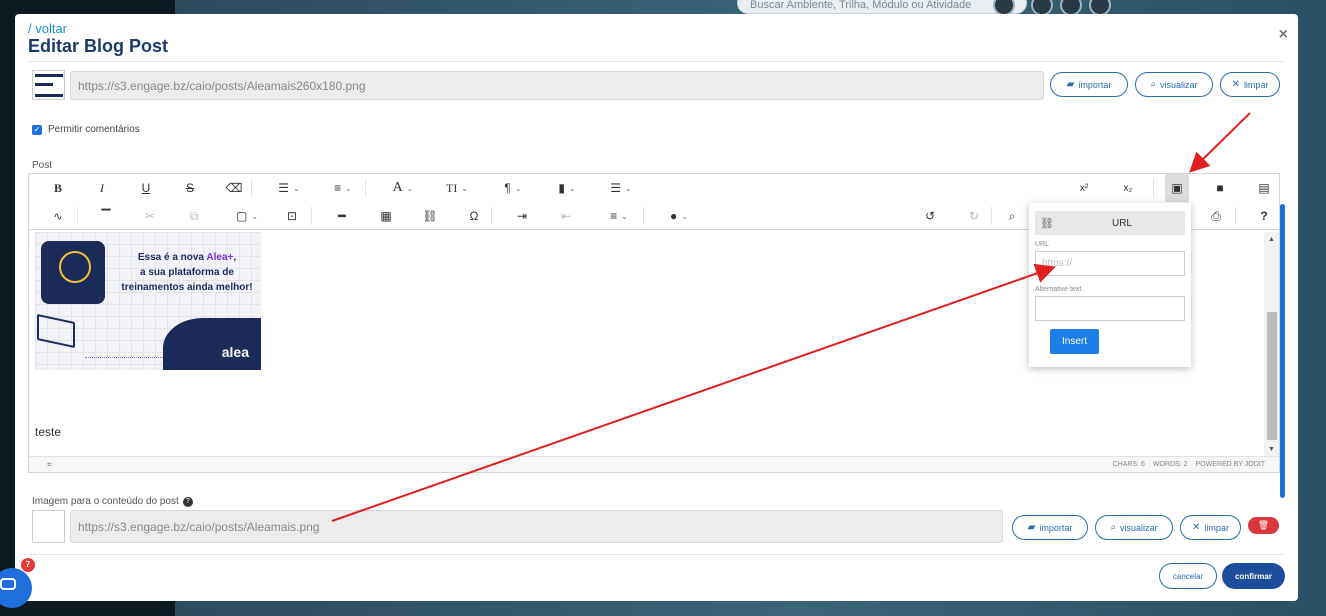 This screenshot has width=1326, height=616. I want to click on font-glyph: A, so click(397, 187).